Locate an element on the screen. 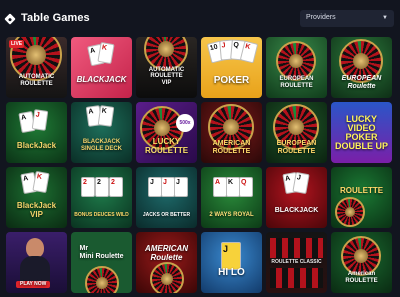  game-tile-2-ways-royal: A K Q 2 WAYS ROYAL is located at coordinates (231, 197).